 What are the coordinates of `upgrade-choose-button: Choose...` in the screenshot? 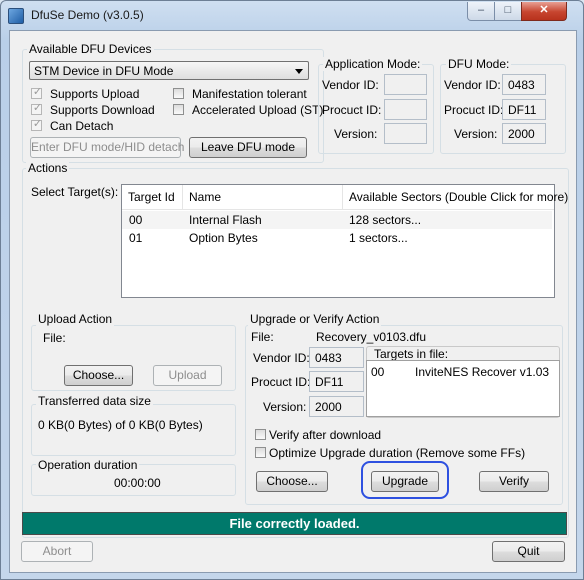 It's located at (292, 481).